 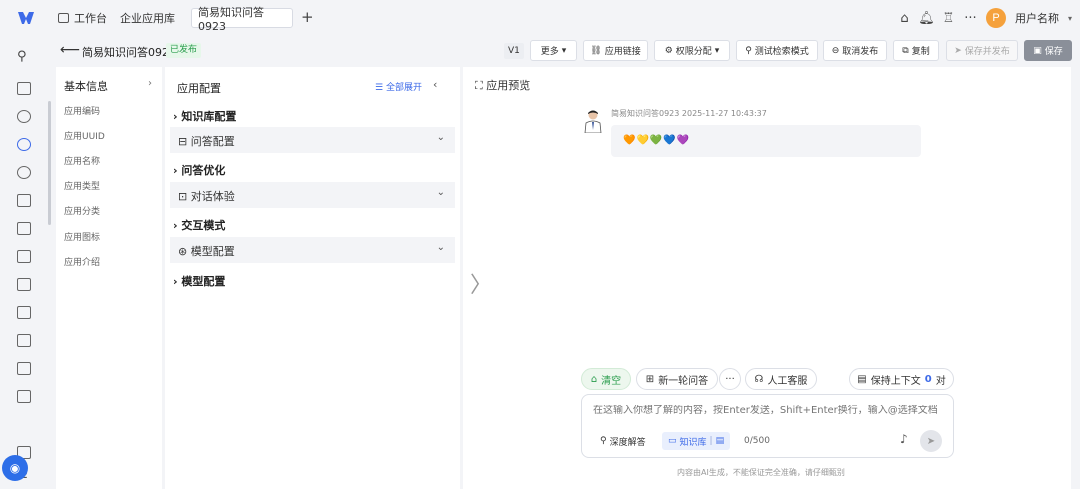 What do you see at coordinates (481, 283) in the screenshot?
I see `expand-left-panel-chevron-right-icon: 〉` at bounding box center [481, 283].